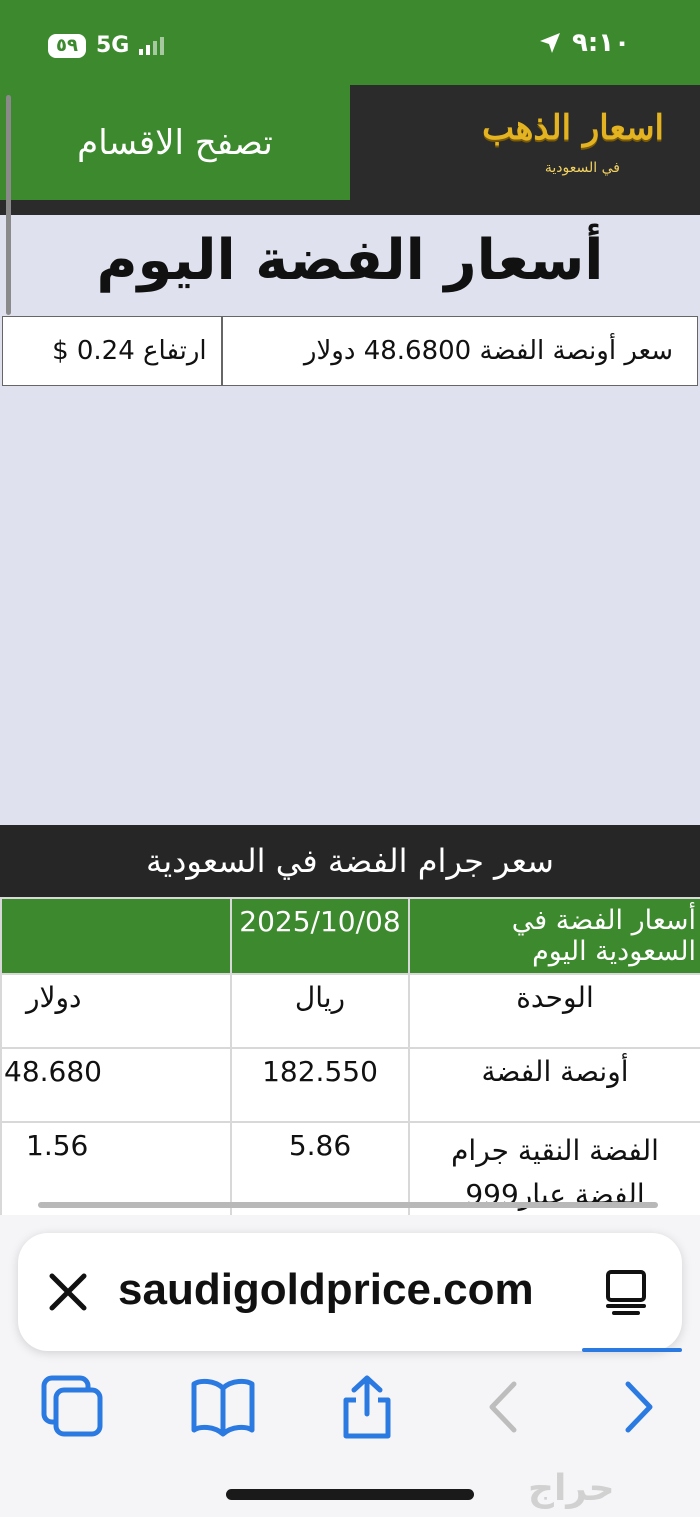 Image resolution: width=700 pixels, height=1517 pixels. What do you see at coordinates (348, 1205) in the screenshot?
I see `horizontal-scrollbar` at bounding box center [348, 1205].